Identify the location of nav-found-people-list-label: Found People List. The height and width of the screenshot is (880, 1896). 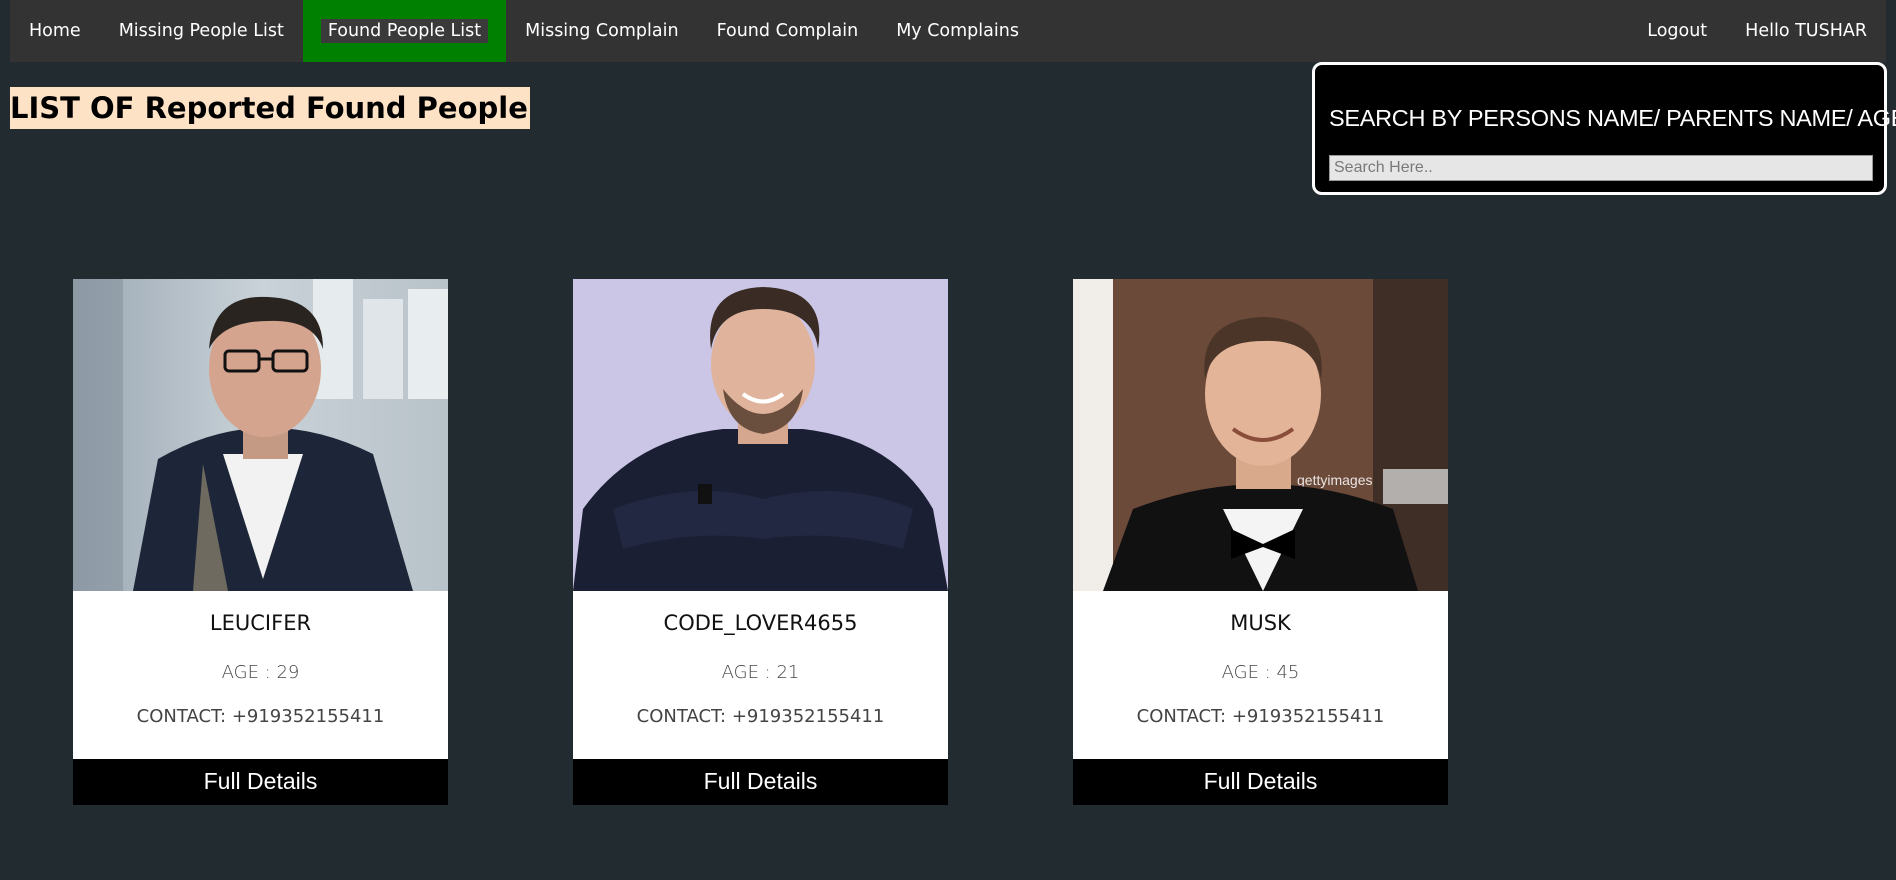
(404, 31).